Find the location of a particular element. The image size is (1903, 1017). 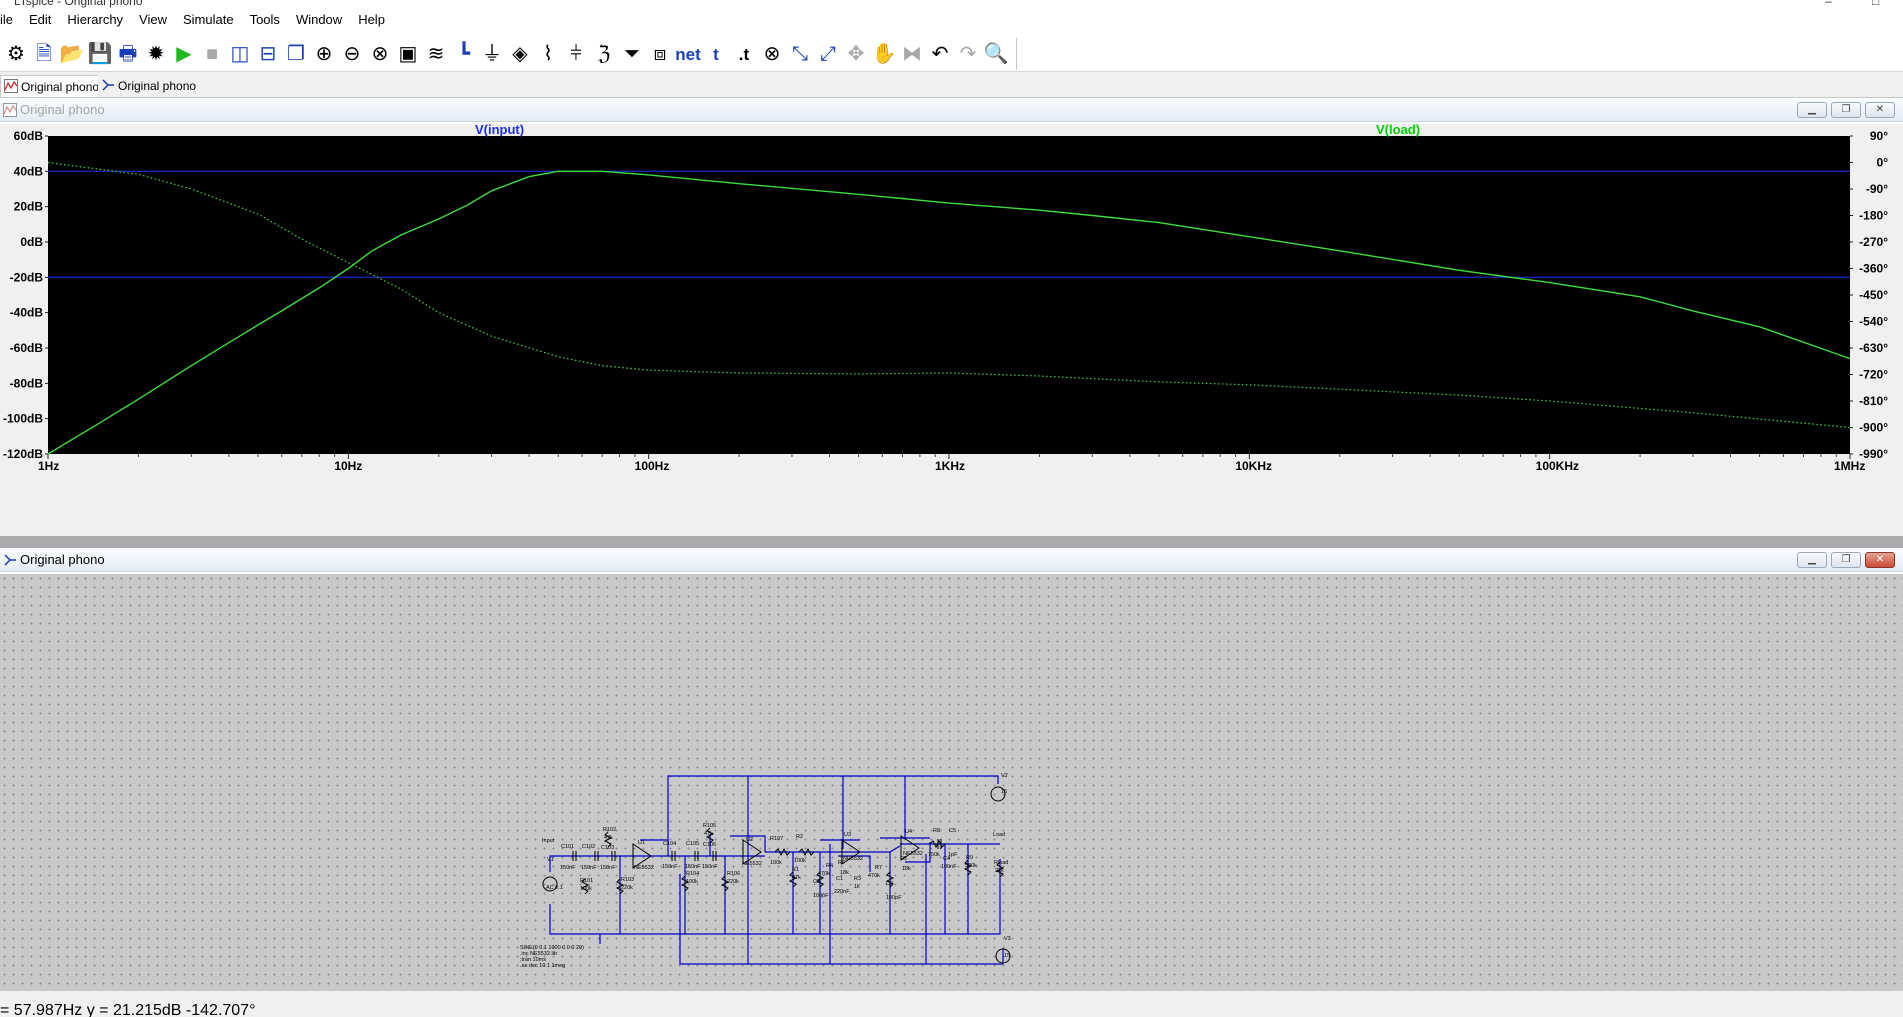

component-label: C102 is located at coordinates (588, 847).